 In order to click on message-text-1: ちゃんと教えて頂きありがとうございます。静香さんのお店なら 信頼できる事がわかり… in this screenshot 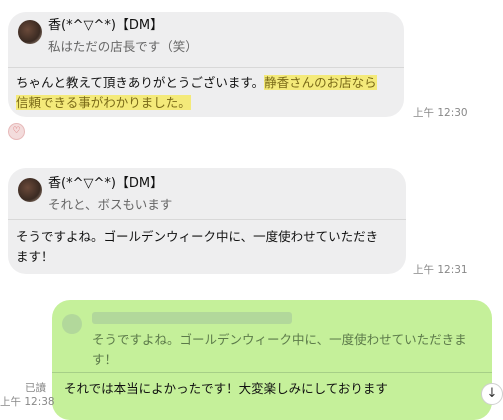, I will do `click(196, 92)`.